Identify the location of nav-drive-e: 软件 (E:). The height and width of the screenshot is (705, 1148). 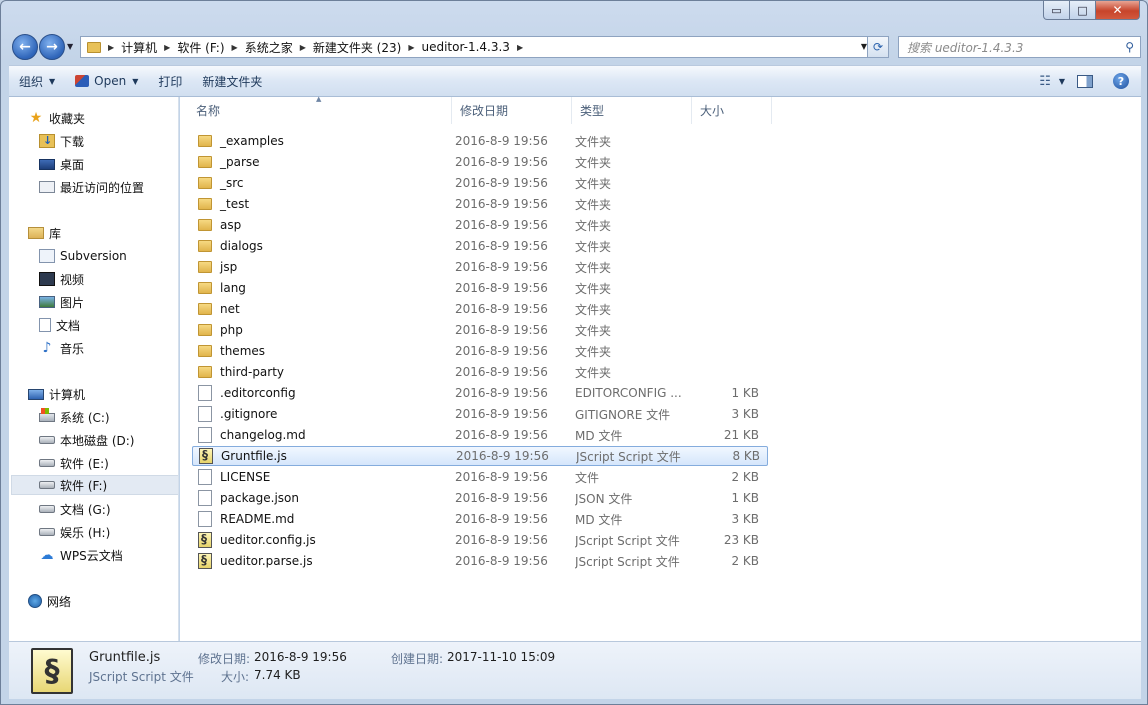
(108, 463).